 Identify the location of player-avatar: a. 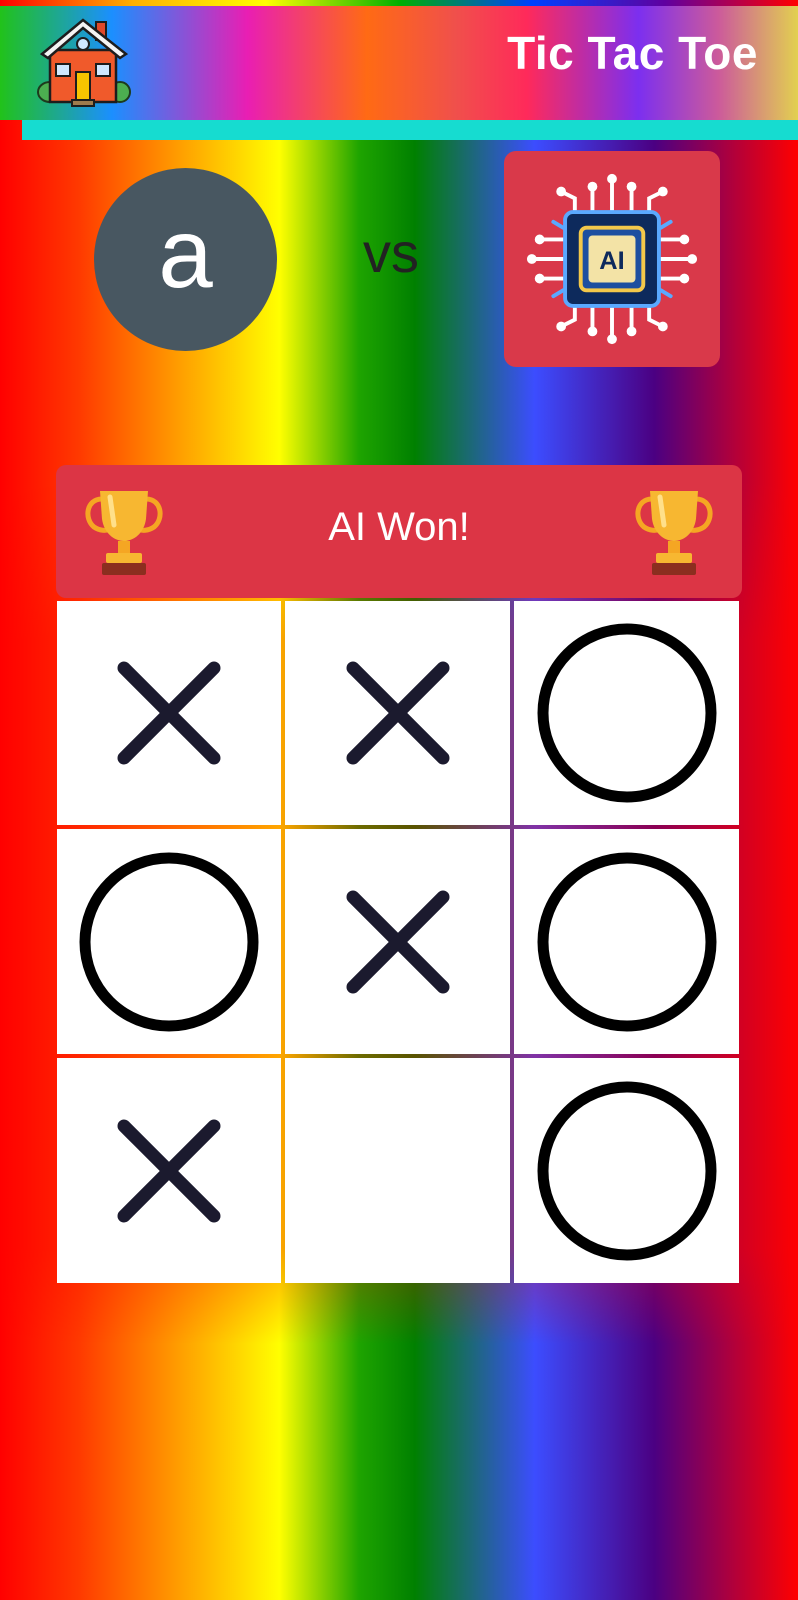
(185, 259).